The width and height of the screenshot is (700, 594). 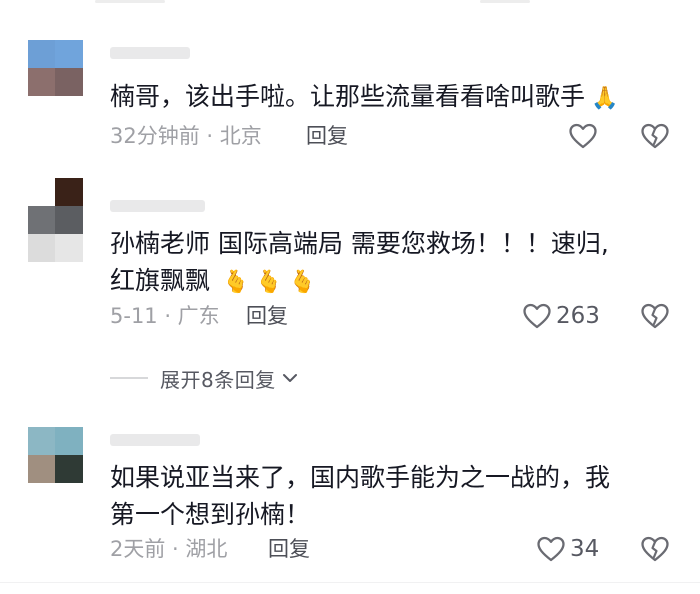 What do you see at coordinates (272, 282) in the screenshot?
I see `emoji: 🫰🫰🫰` at bounding box center [272, 282].